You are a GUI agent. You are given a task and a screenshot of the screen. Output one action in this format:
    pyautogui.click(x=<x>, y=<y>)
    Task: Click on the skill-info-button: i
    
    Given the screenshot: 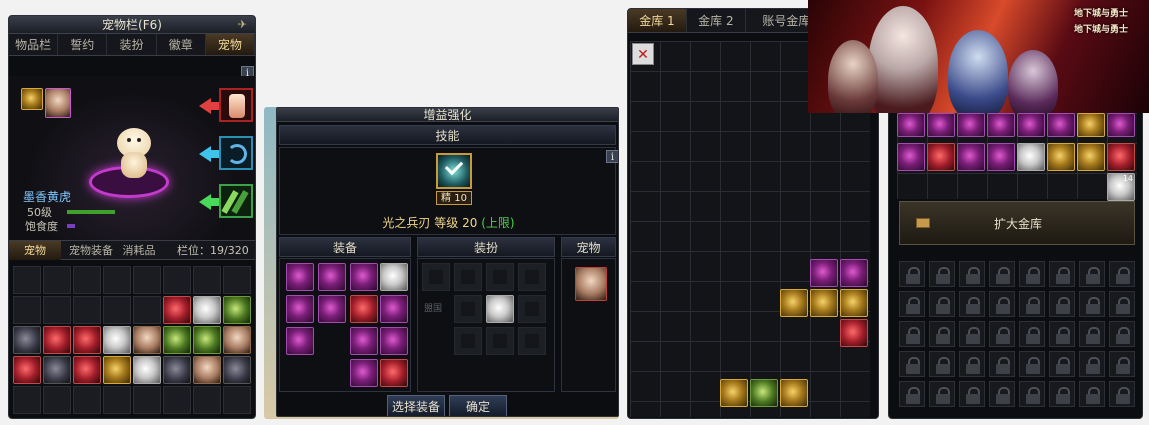 What is the action you would take?
    pyautogui.click(x=612, y=156)
    